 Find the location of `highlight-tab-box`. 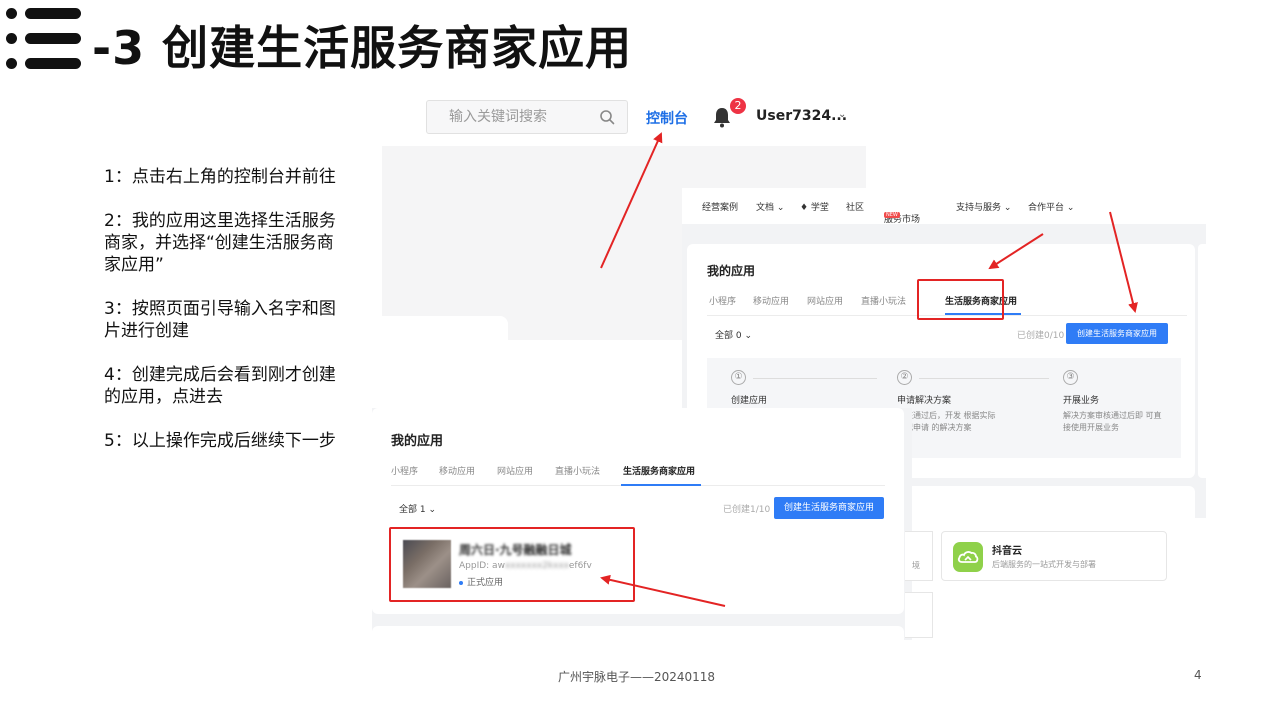

highlight-tab-box is located at coordinates (960, 299).